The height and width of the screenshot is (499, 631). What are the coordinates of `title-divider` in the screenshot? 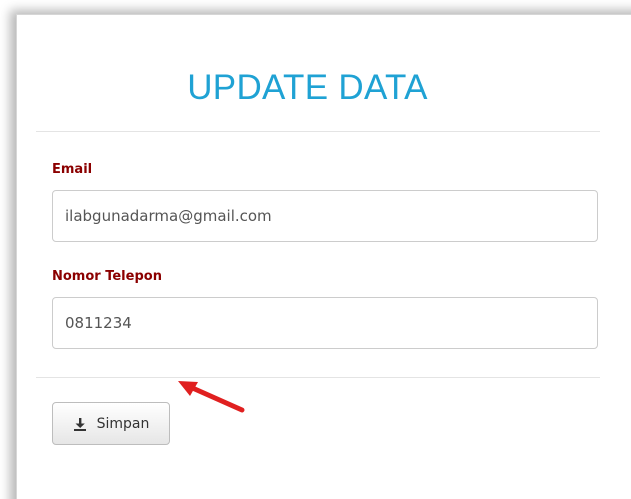 It's located at (318, 131).